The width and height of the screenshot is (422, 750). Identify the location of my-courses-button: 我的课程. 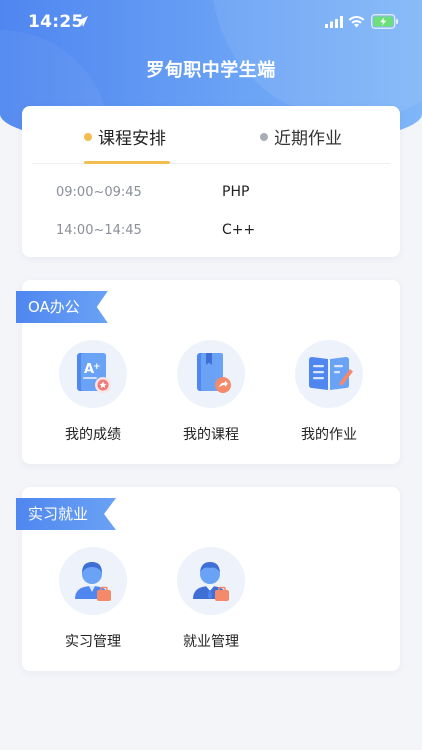
(211, 395).